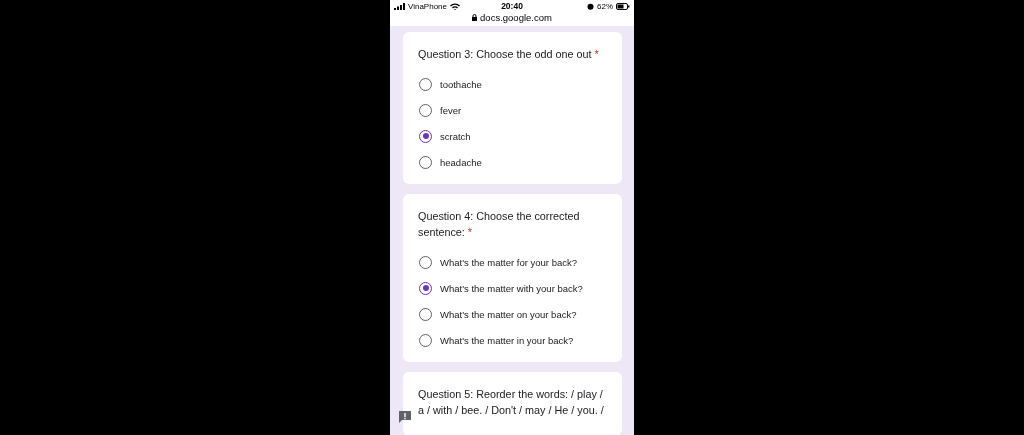  I want to click on signal-icon, so click(399, 6).